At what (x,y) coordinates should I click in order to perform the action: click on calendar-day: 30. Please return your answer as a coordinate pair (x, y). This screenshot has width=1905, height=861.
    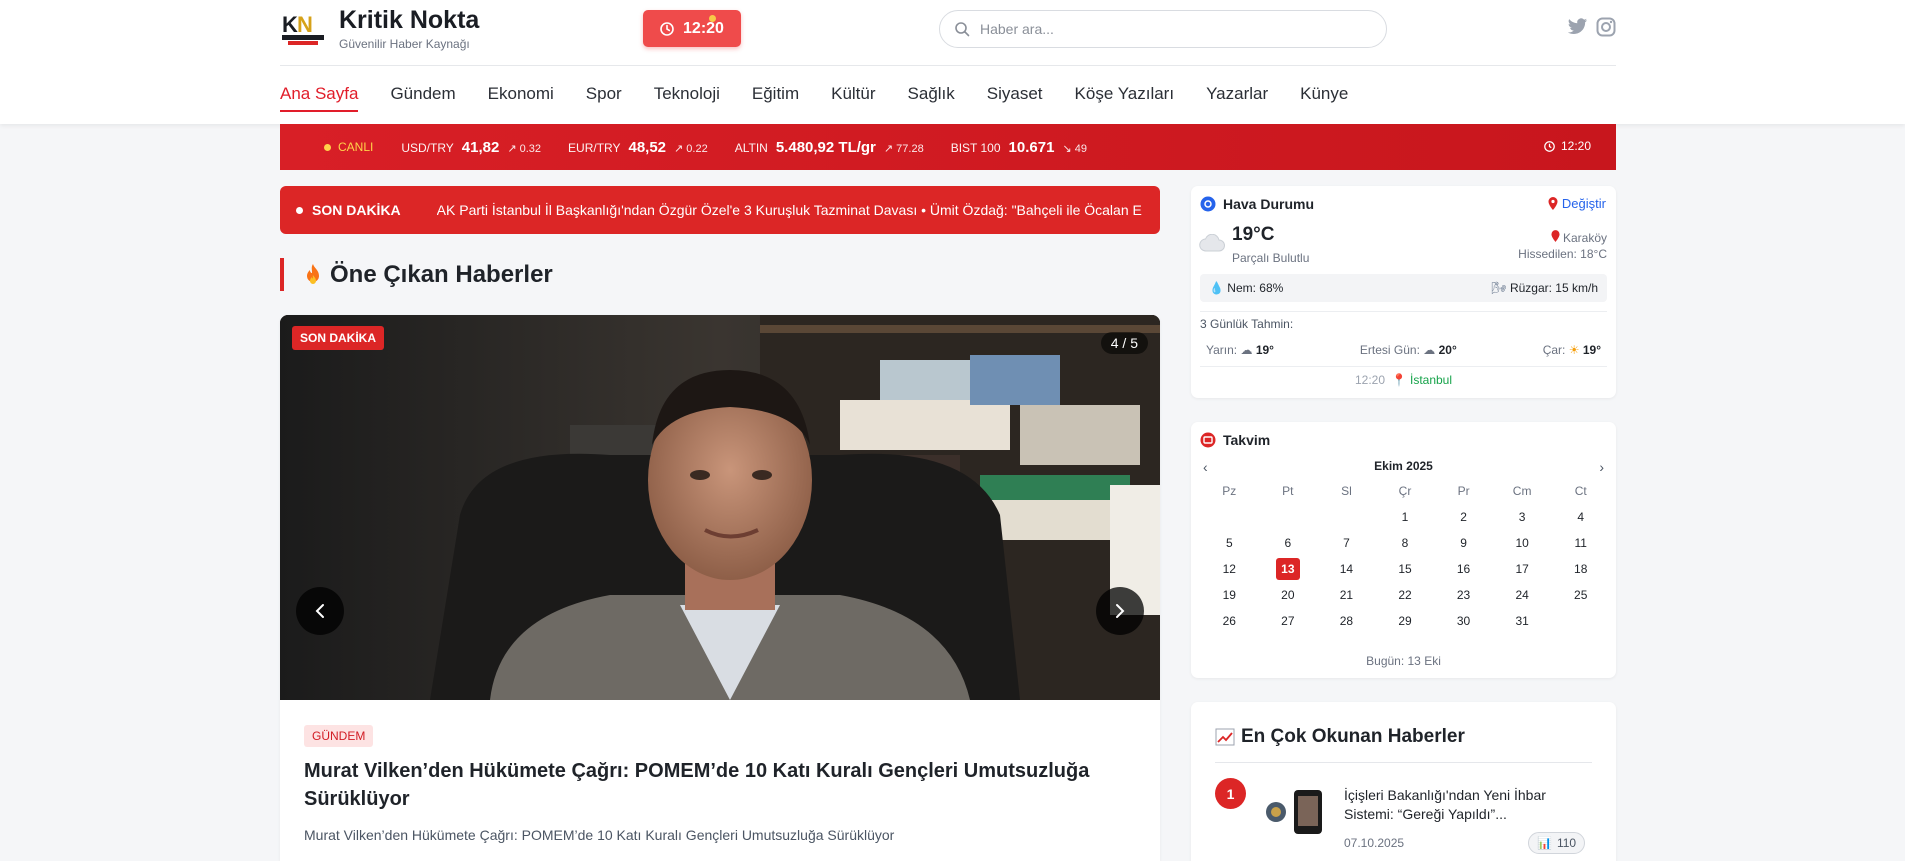
    Looking at the image, I should click on (1463, 621).